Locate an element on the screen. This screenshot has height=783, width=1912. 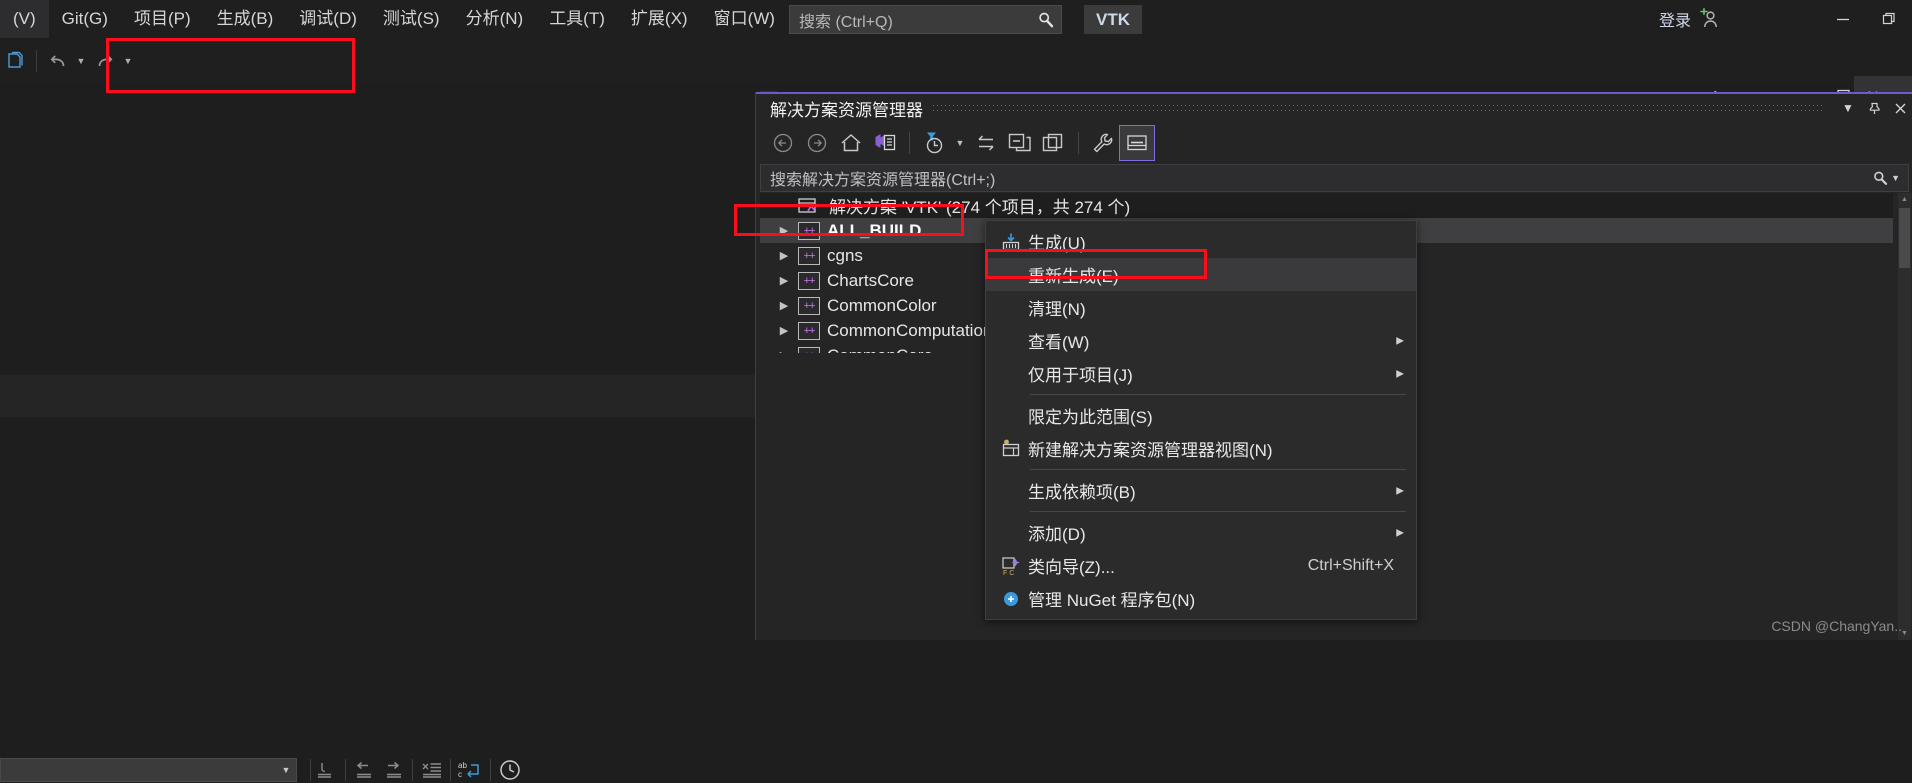
sign-in-label: 登录 is located at coordinates (1674, 21).